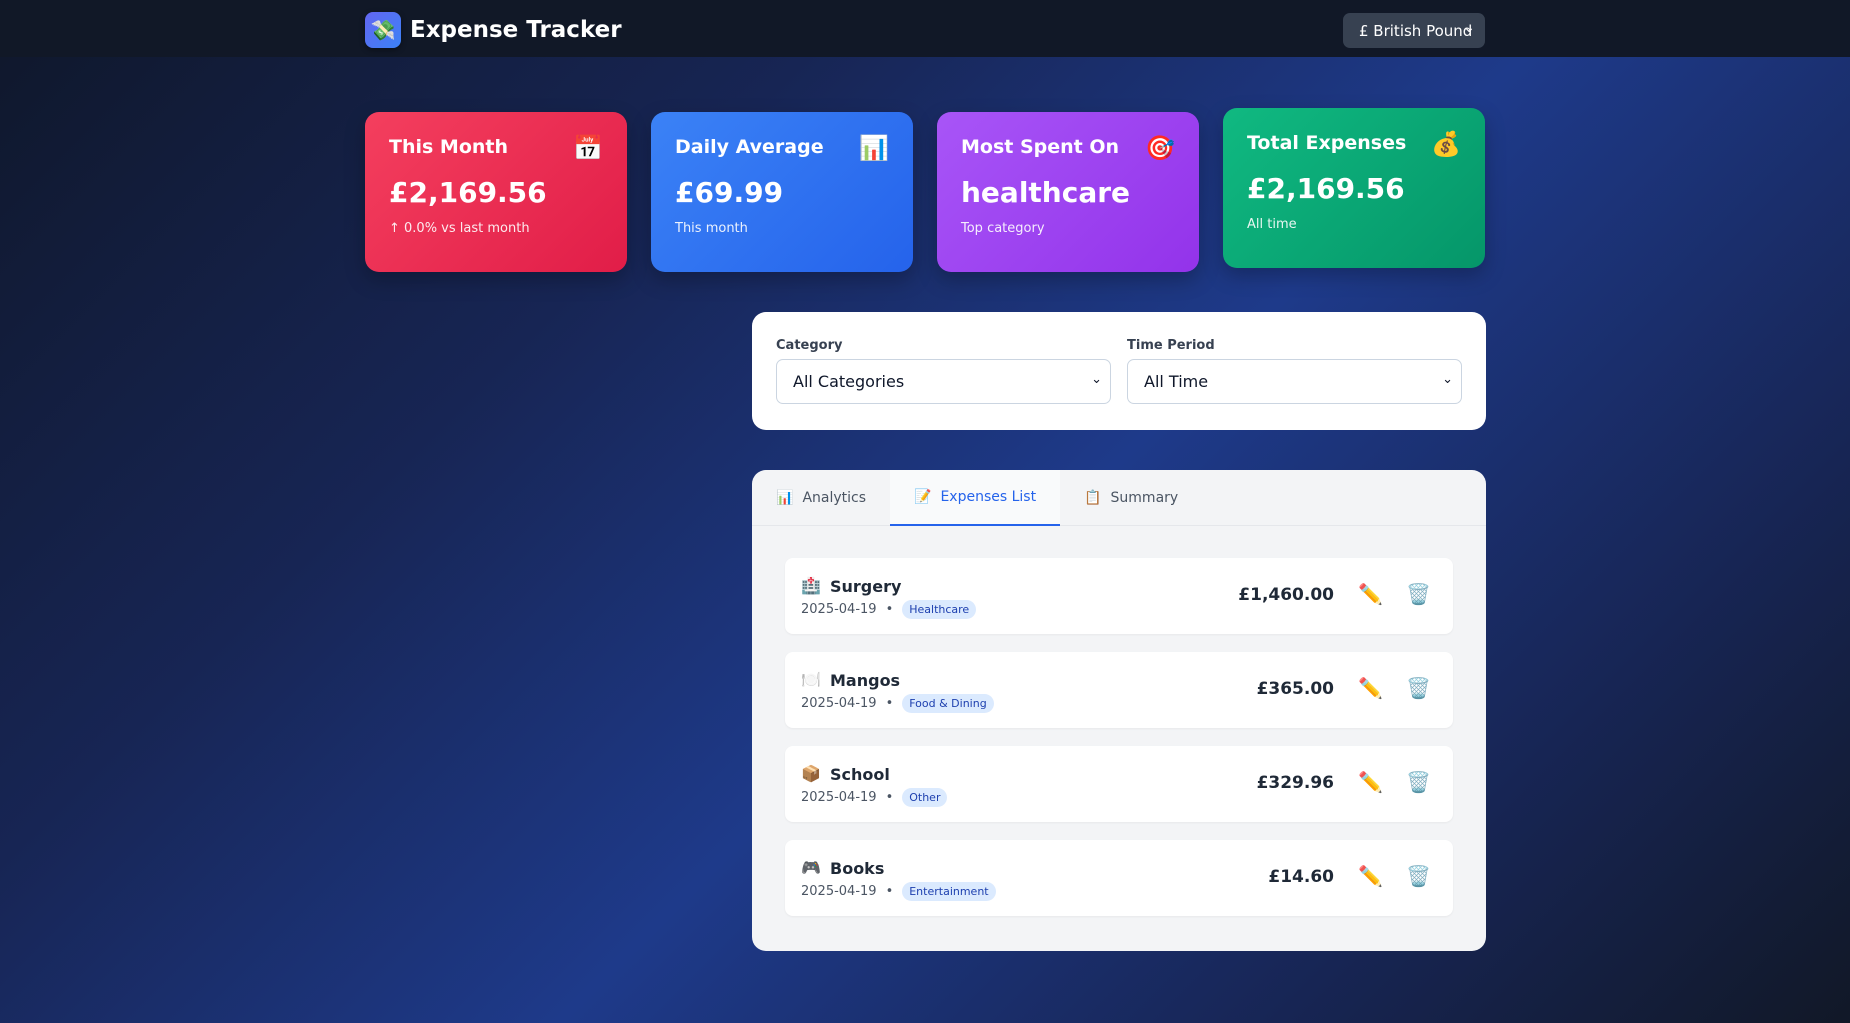 The height and width of the screenshot is (1023, 1850). I want to click on category-filter: Category All Categories ⌄, so click(943, 371).